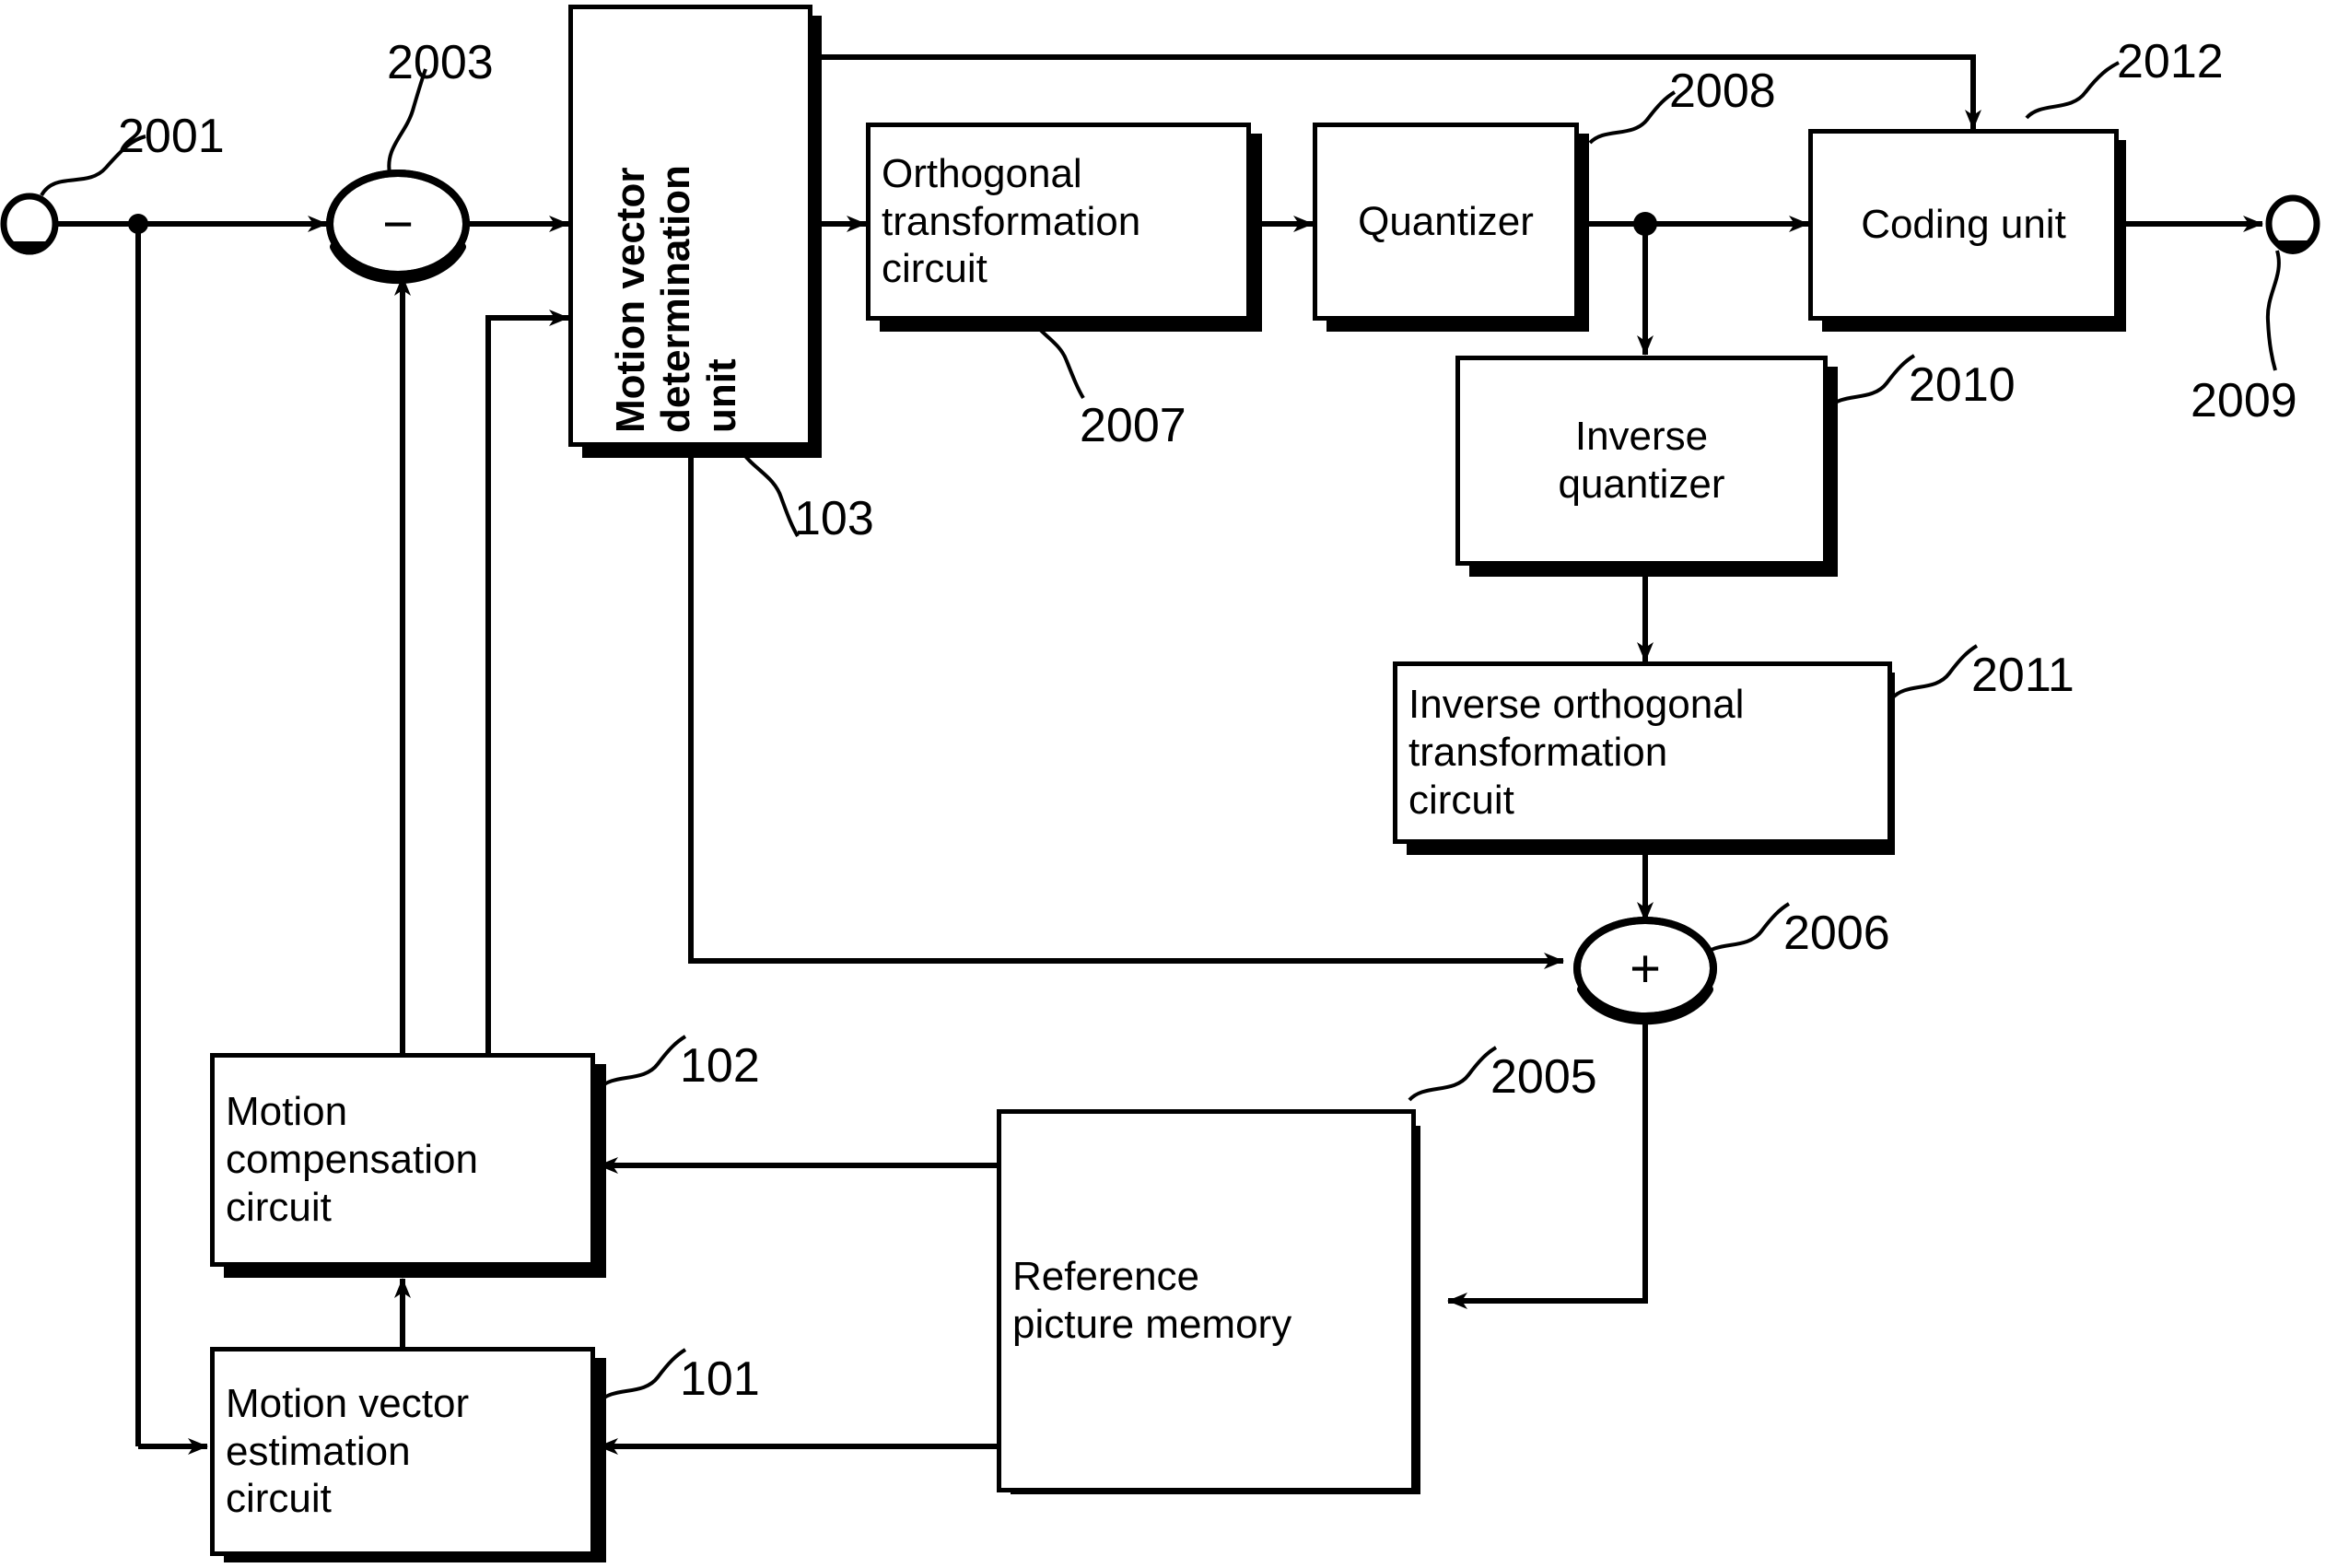 The image size is (2349, 1568). I want to click on plus-icon: +, so click(1645, 968).